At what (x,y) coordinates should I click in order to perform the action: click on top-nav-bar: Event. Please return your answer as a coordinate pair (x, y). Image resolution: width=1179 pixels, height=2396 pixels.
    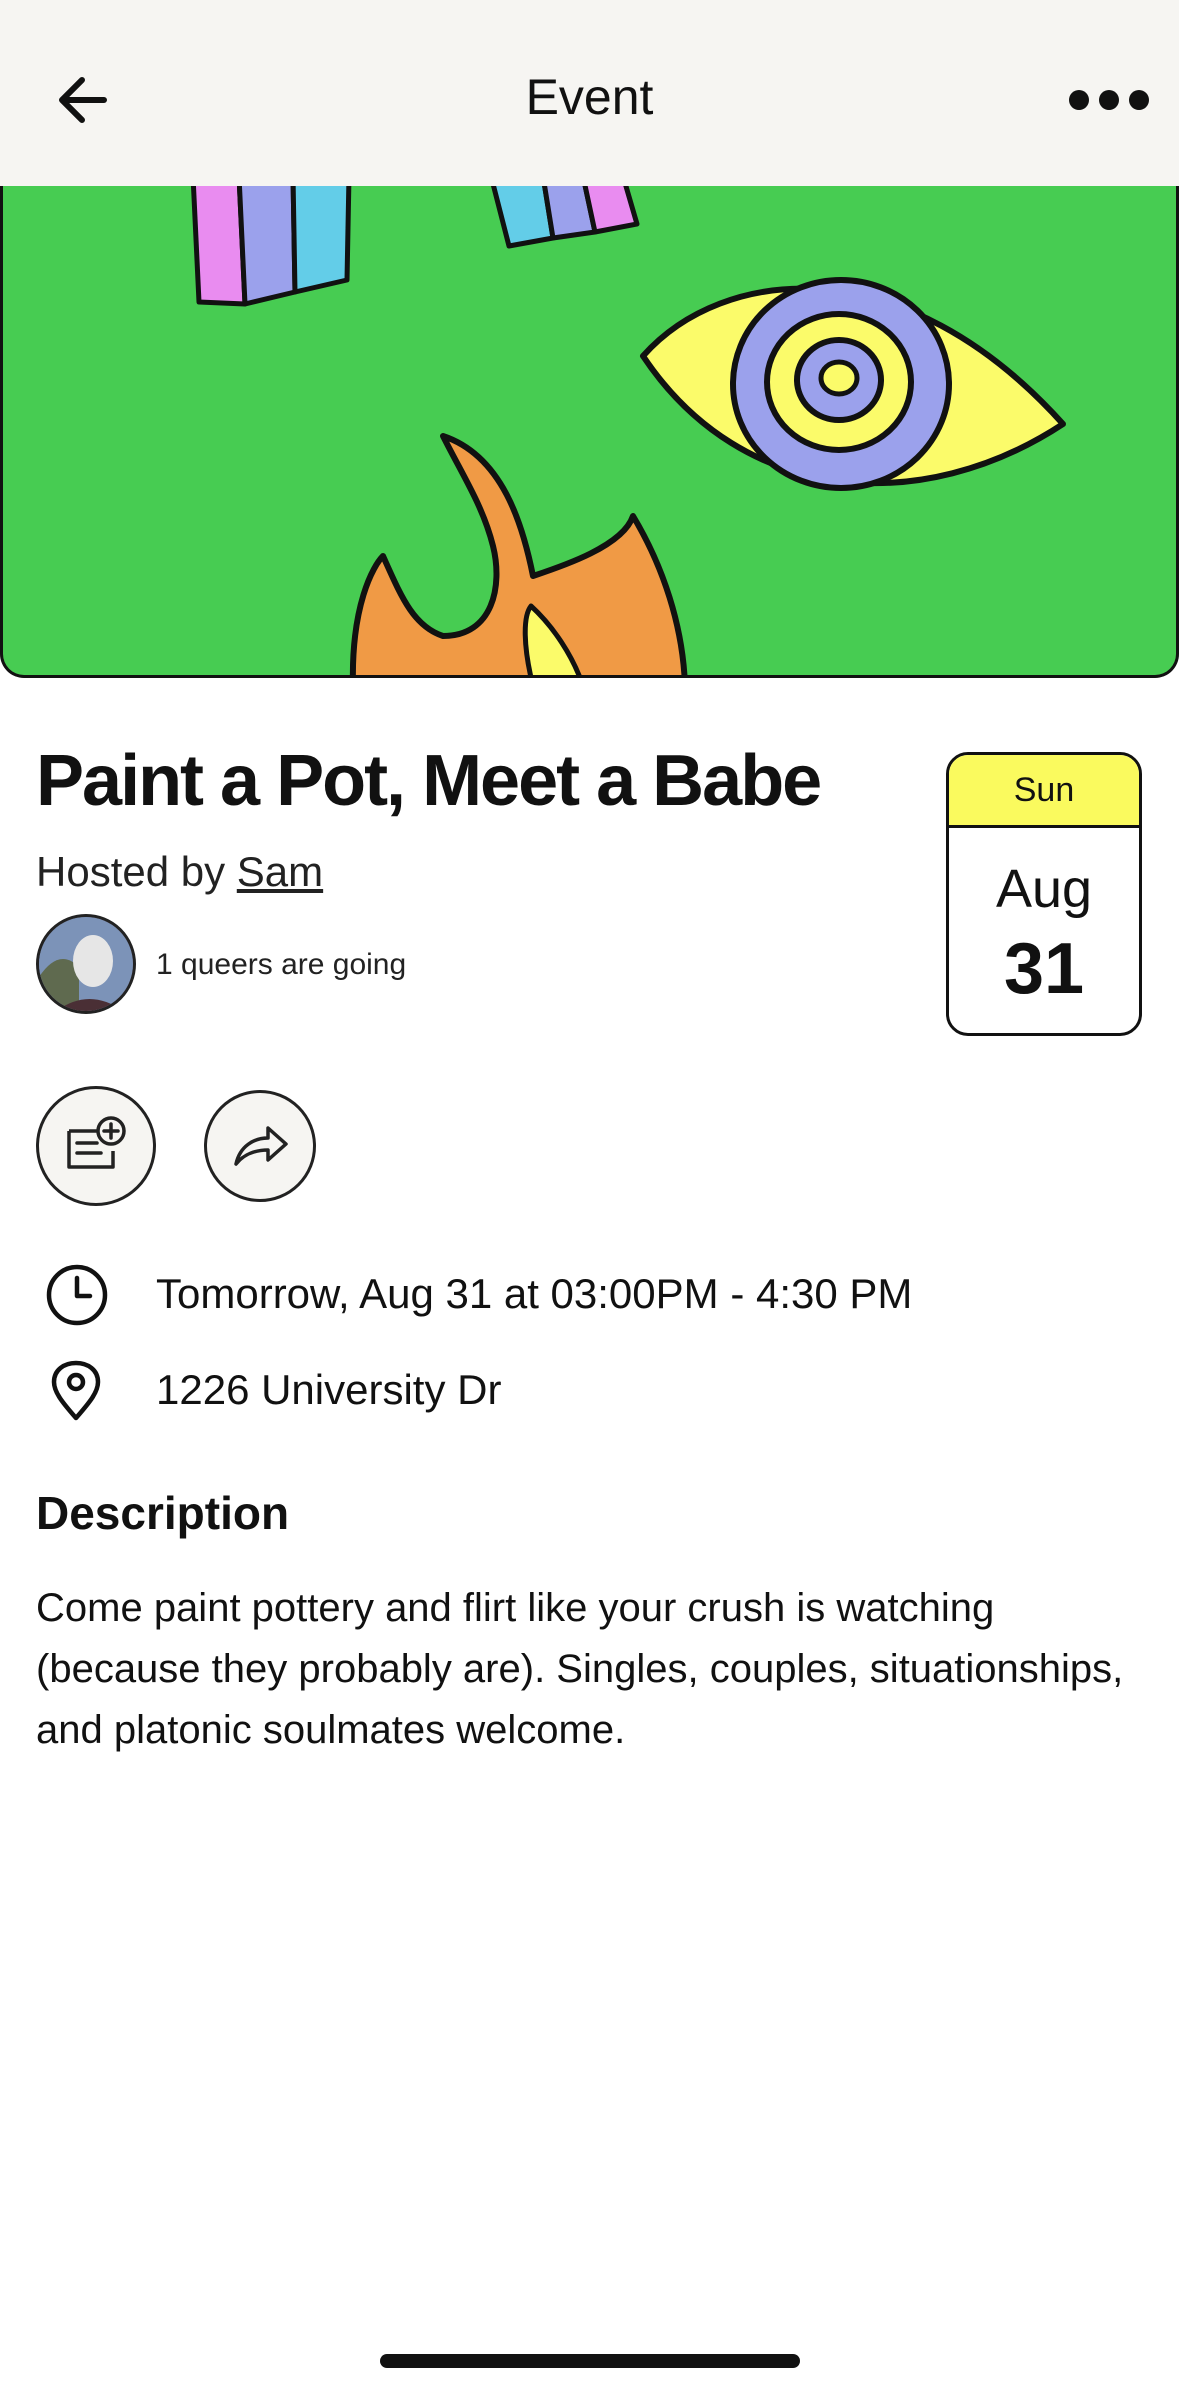
    Looking at the image, I should click on (589, 93).